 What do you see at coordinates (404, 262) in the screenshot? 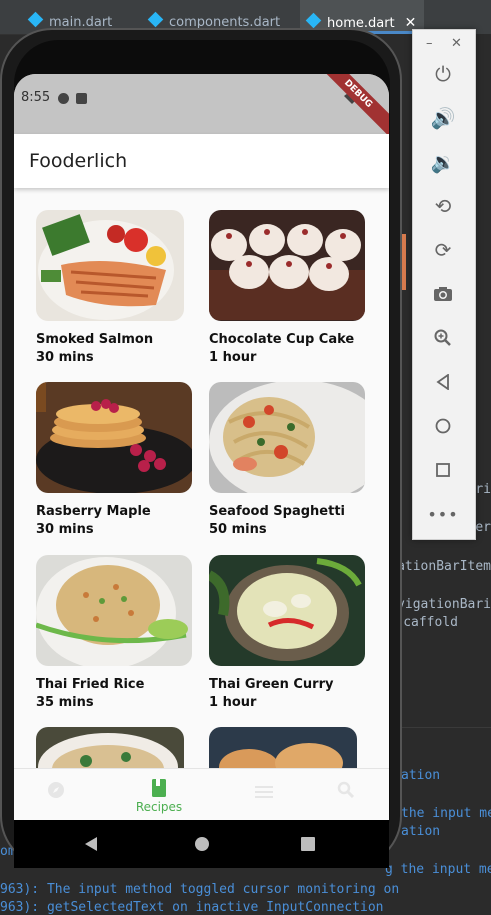
I see `scroll-marker` at bounding box center [404, 262].